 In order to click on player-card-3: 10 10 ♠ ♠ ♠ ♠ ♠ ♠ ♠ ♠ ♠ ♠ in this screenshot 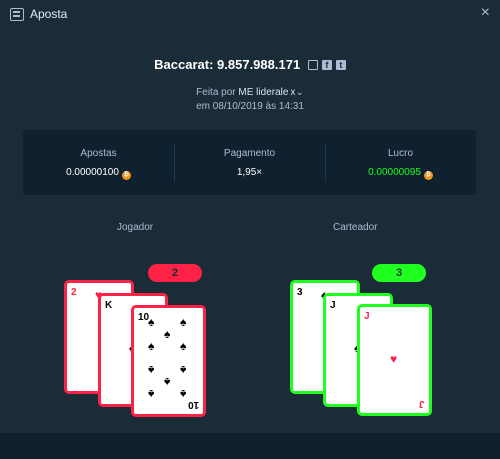, I will do `click(168, 361)`.